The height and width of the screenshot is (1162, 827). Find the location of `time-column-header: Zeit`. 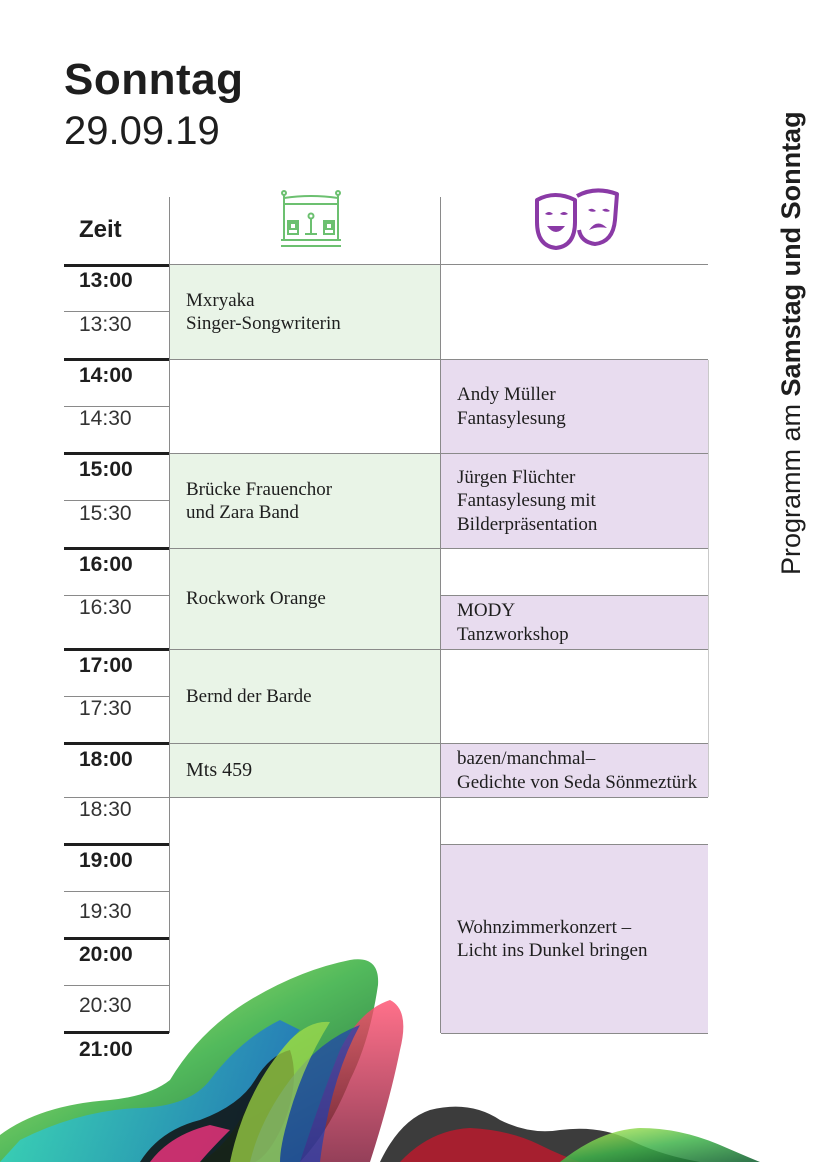

time-column-header: Zeit is located at coordinates (100, 229).